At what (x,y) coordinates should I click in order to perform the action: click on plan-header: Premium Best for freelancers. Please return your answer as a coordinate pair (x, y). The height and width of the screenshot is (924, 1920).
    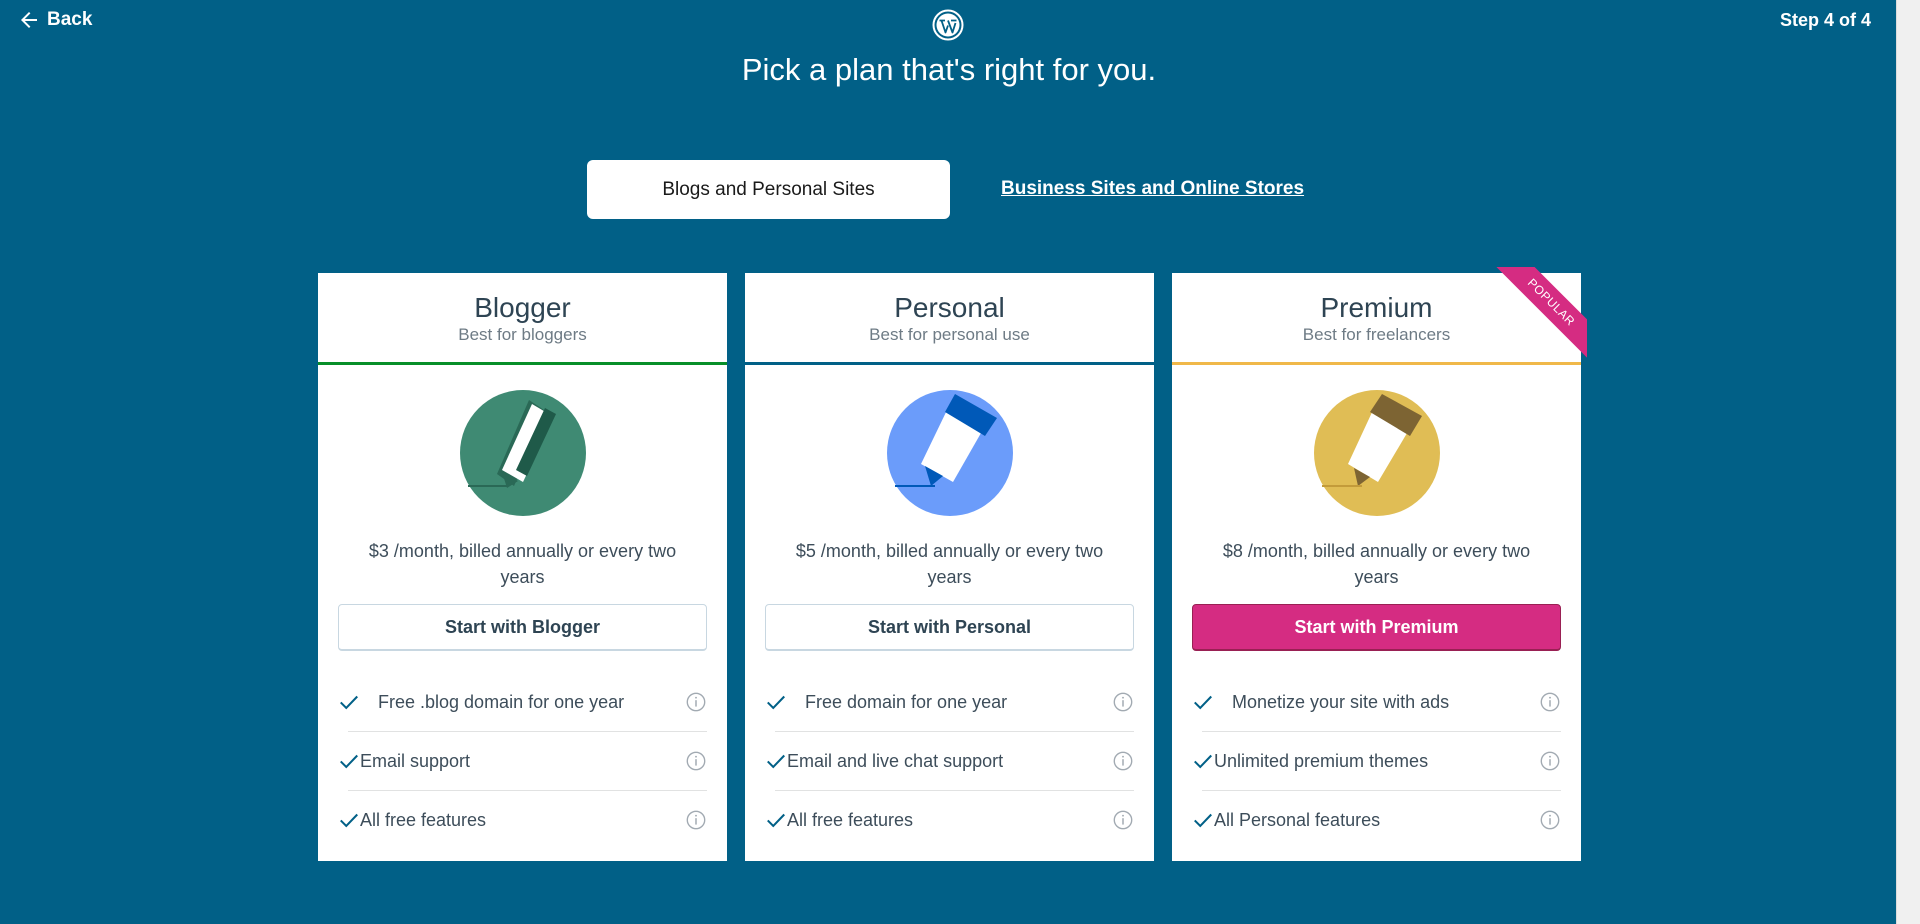
    Looking at the image, I should click on (1376, 319).